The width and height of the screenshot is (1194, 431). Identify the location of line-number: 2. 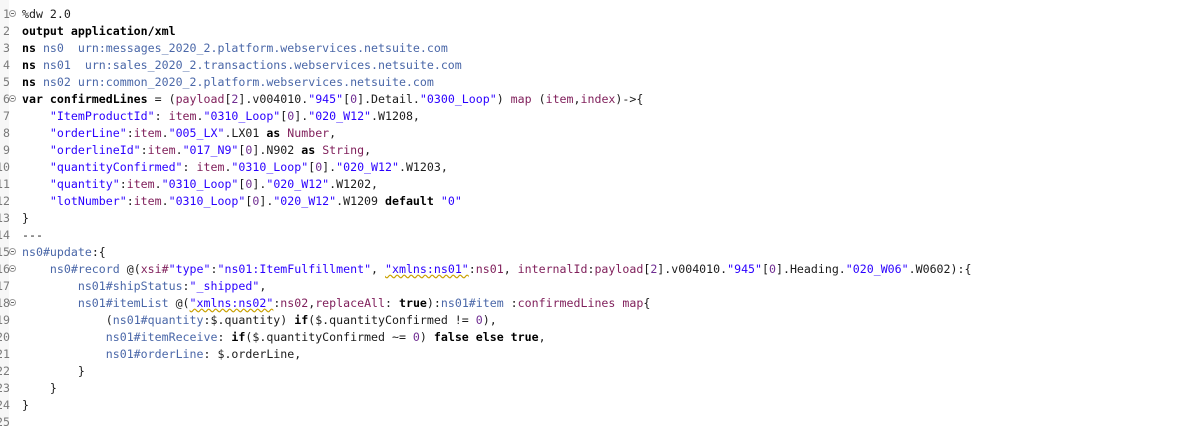
(6, 31).